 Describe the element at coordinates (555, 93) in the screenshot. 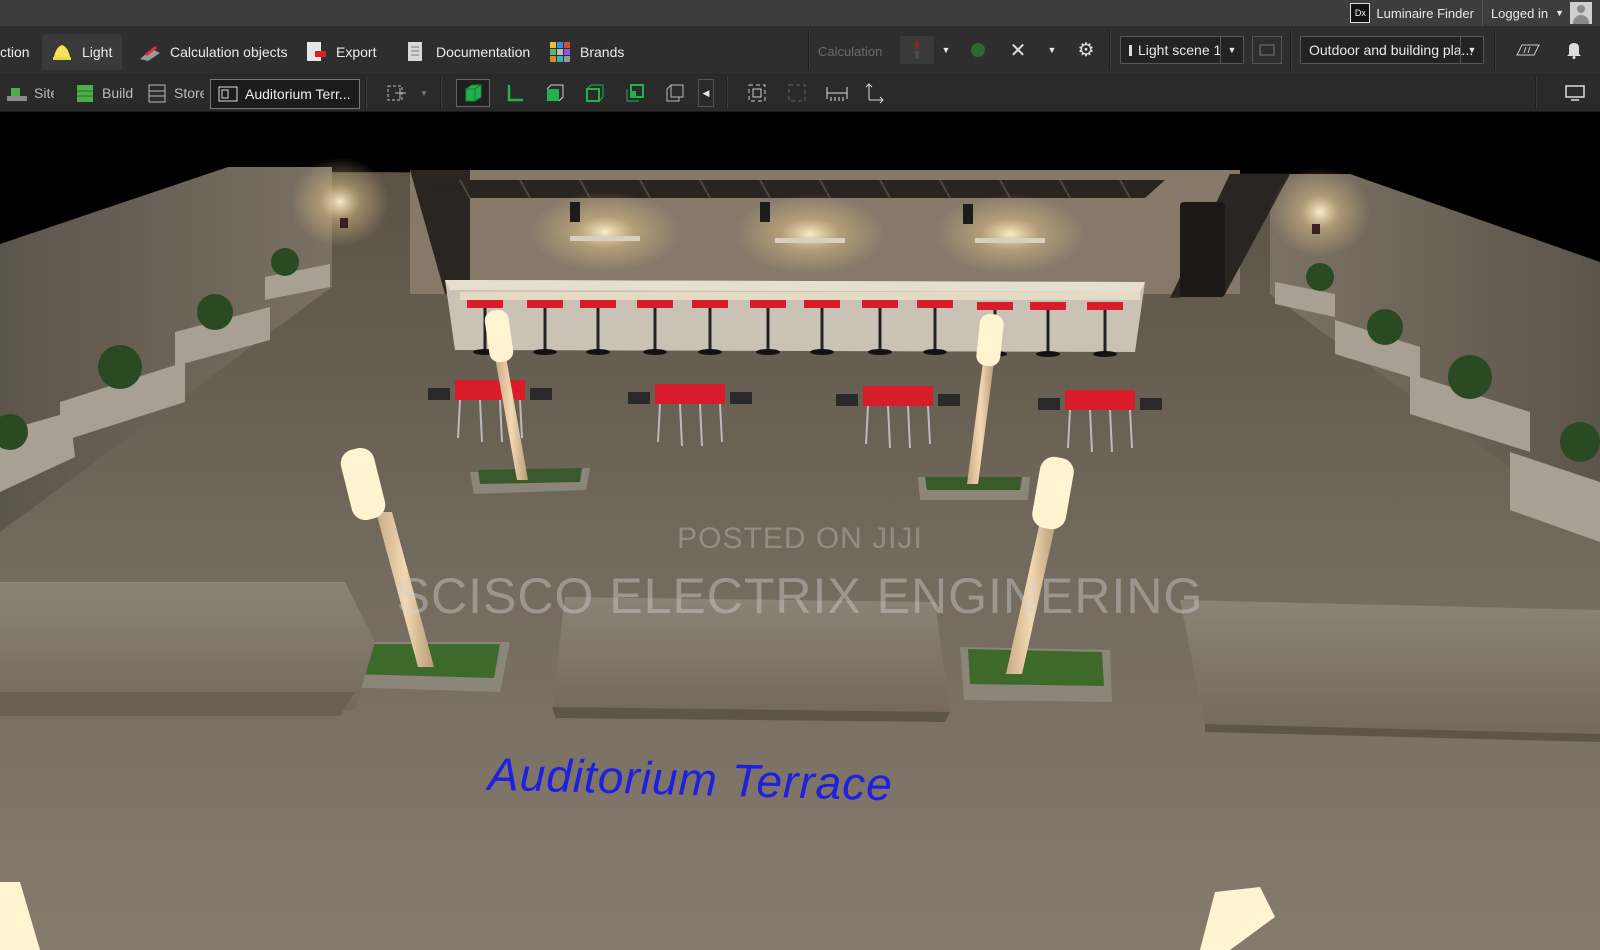

I see `view-front-icon` at that location.